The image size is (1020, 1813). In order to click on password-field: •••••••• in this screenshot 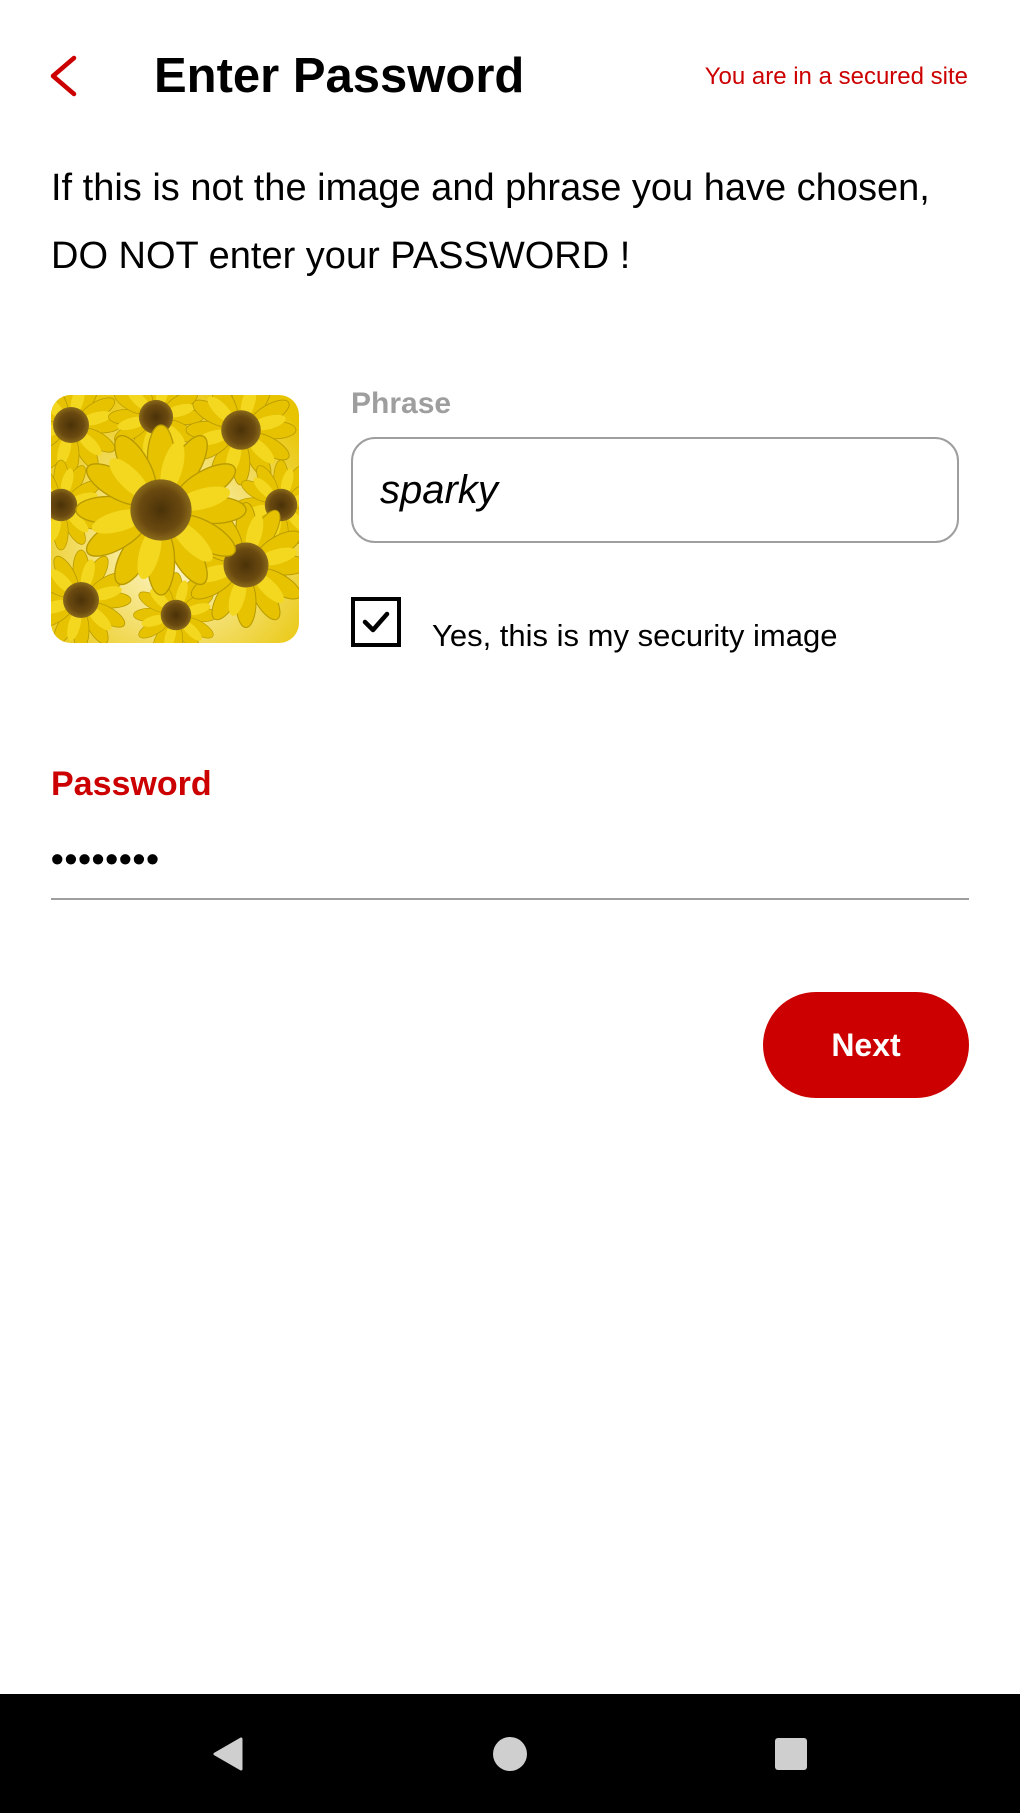, I will do `click(510, 860)`.